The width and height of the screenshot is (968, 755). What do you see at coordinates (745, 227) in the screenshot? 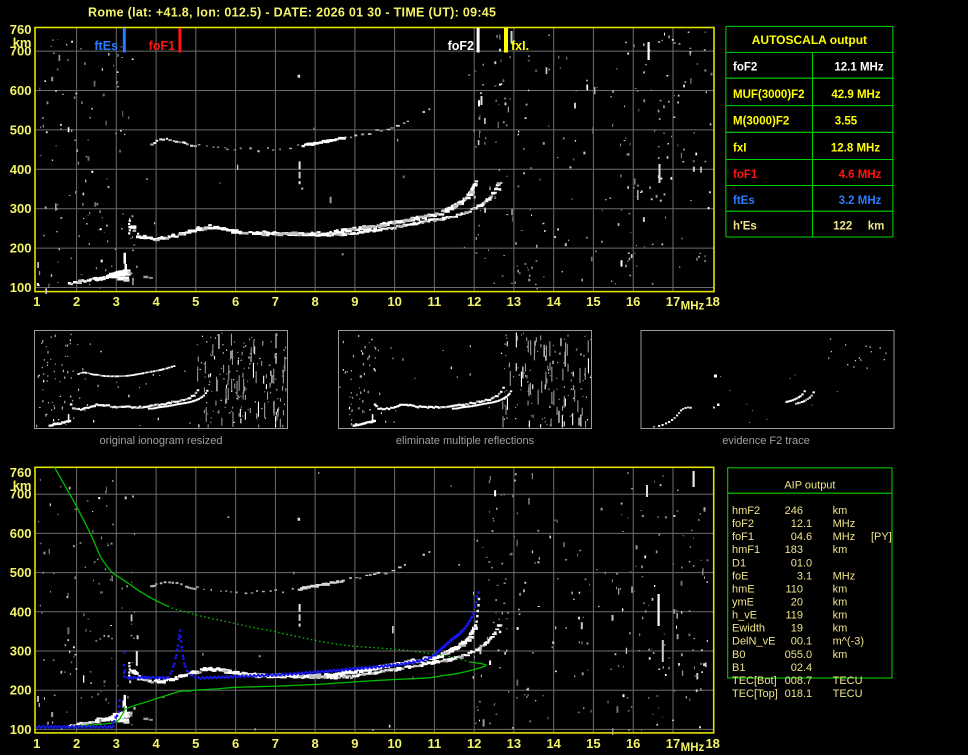
I see `svg-text: h'Es` at bounding box center [745, 227].